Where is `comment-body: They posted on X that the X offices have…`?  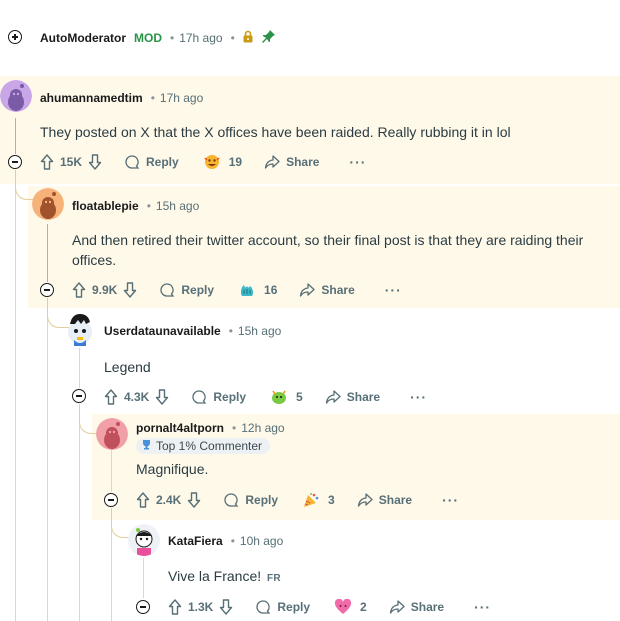 comment-body: They posted on X that the X offices have… is located at coordinates (275, 132).